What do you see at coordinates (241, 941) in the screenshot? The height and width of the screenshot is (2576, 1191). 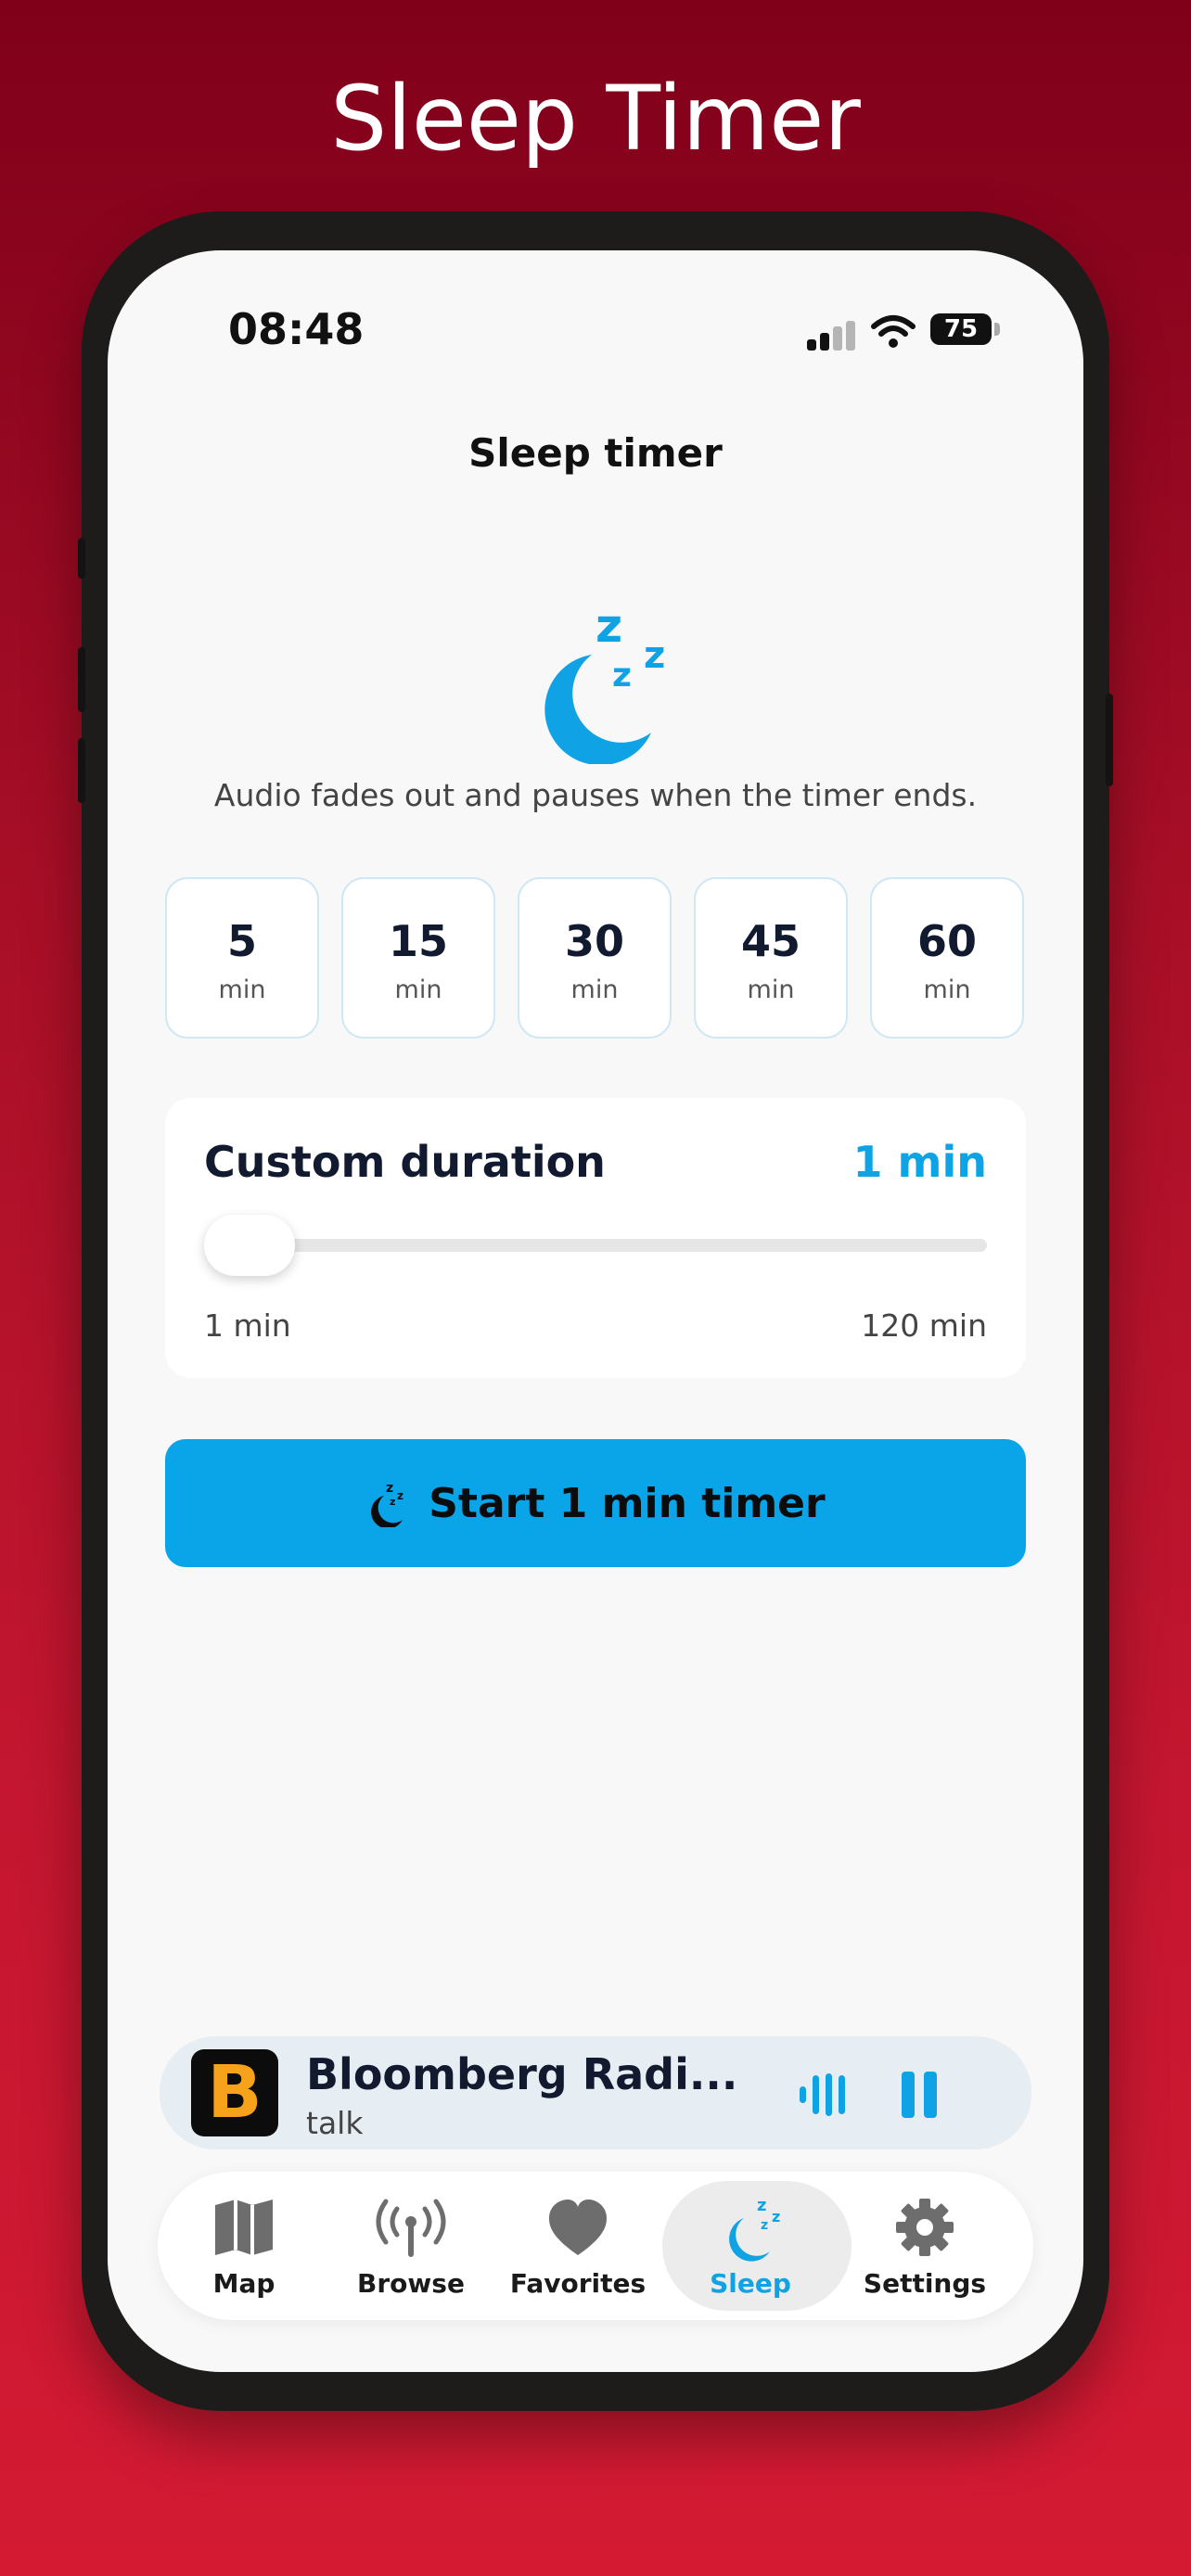 I see `preset-value: 5` at bounding box center [241, 941].